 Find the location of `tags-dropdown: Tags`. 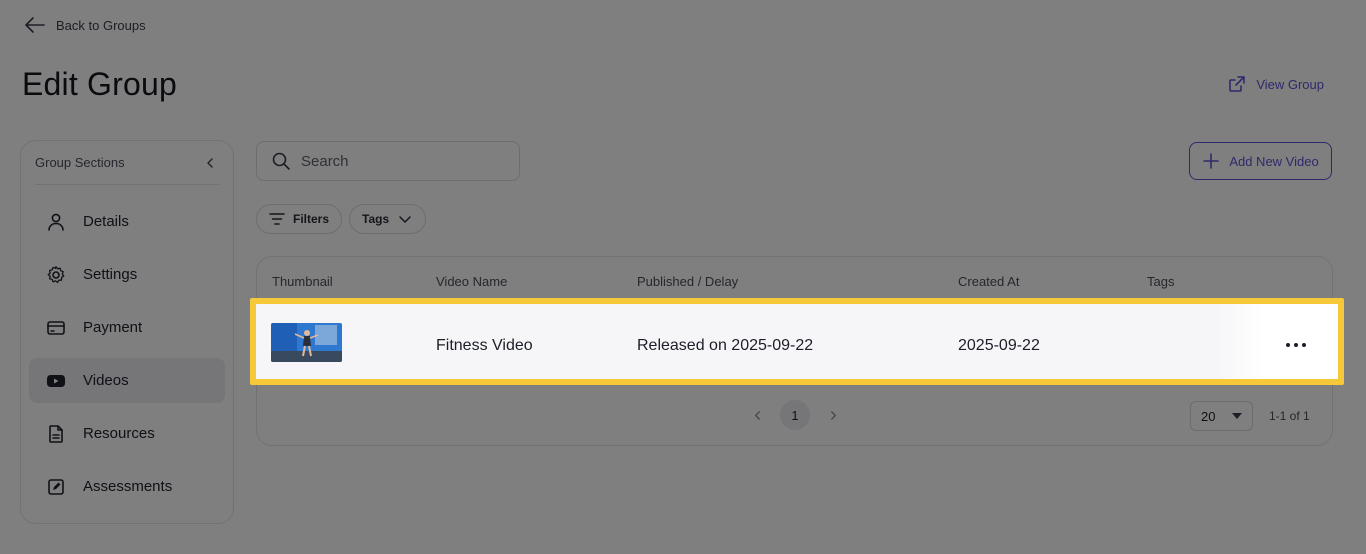

tags-dropdown: Tags is located at coordinates (388, 219).